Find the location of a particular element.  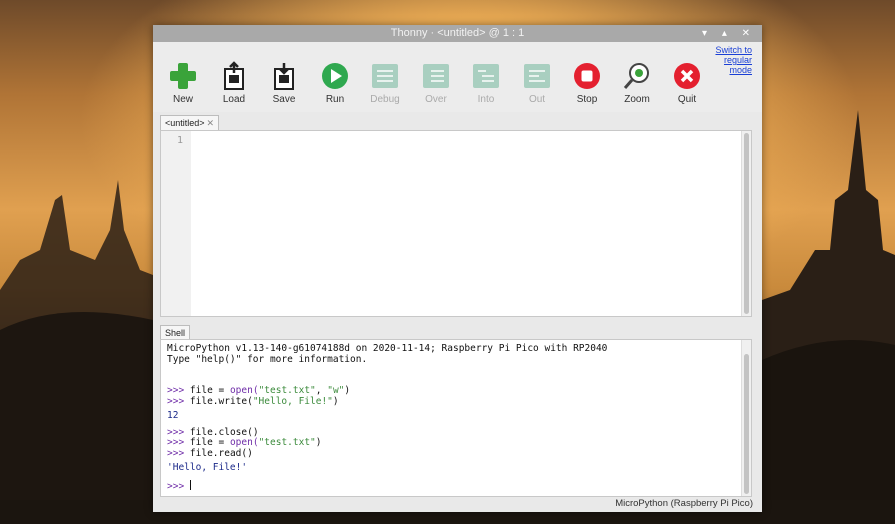

new-label: New is located at coordinates (182, 99).